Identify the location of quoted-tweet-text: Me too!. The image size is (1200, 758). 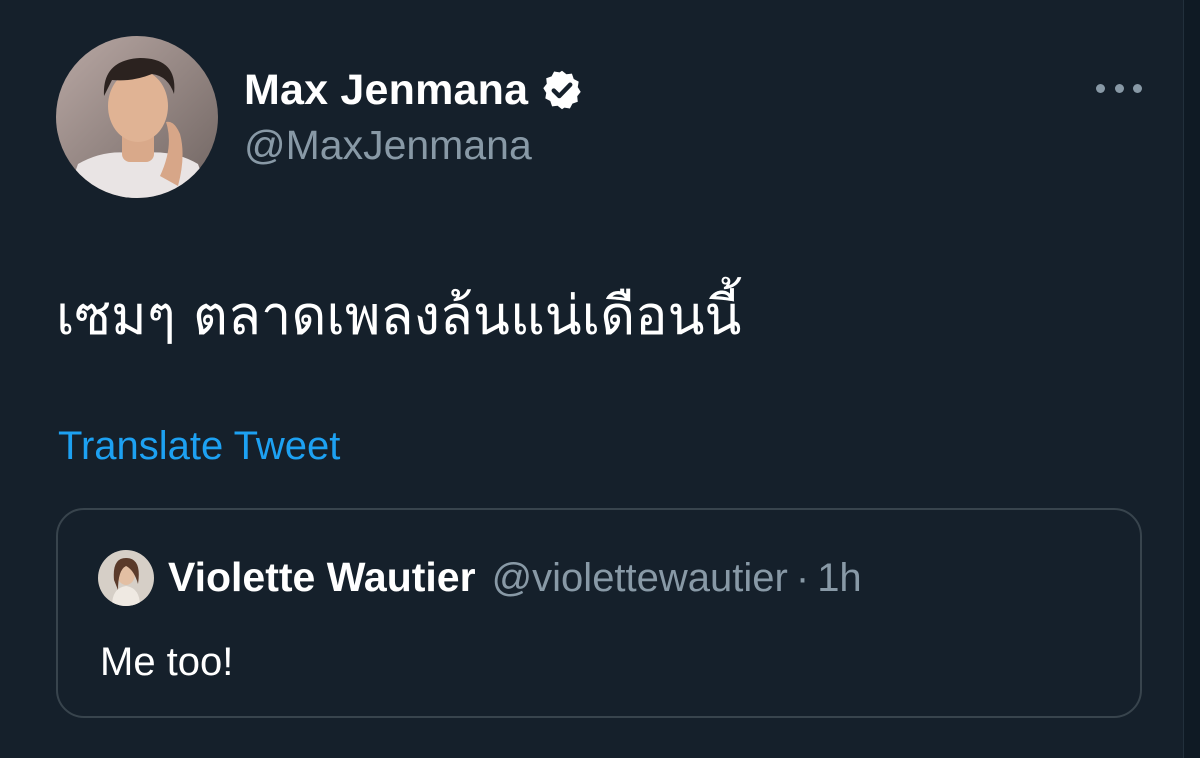
(167, 662).